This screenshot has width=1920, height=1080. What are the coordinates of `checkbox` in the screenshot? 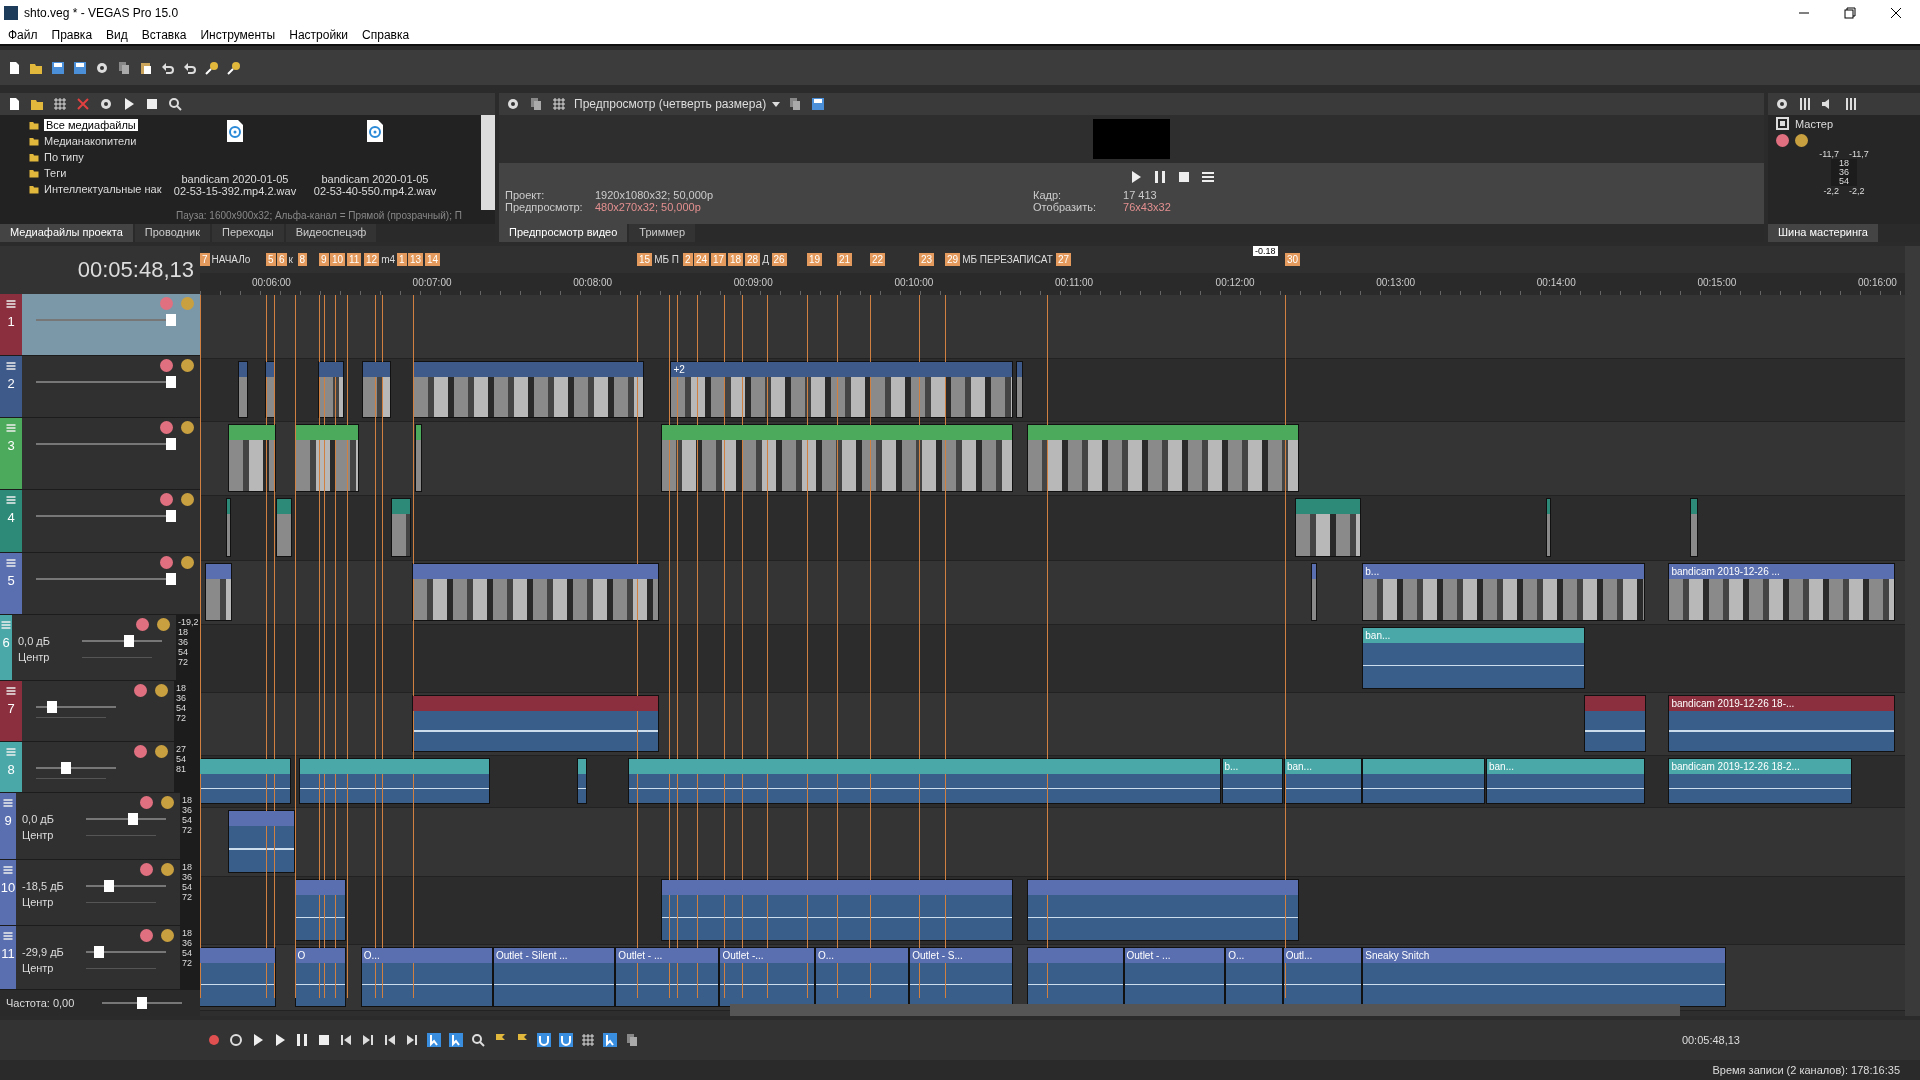 It's located at (1782, 124).